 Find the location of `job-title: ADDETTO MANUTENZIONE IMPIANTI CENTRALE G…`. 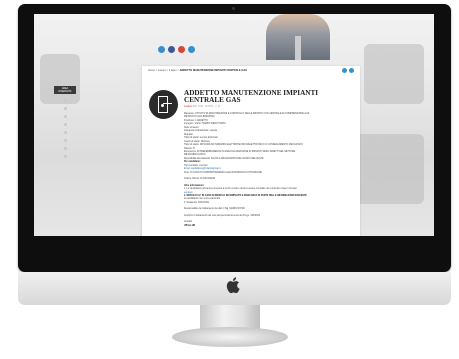

job-title: ADDETTO MANUTENZIONE IMPIANTI CENTRALE G… is located at coordinates (251, 96).